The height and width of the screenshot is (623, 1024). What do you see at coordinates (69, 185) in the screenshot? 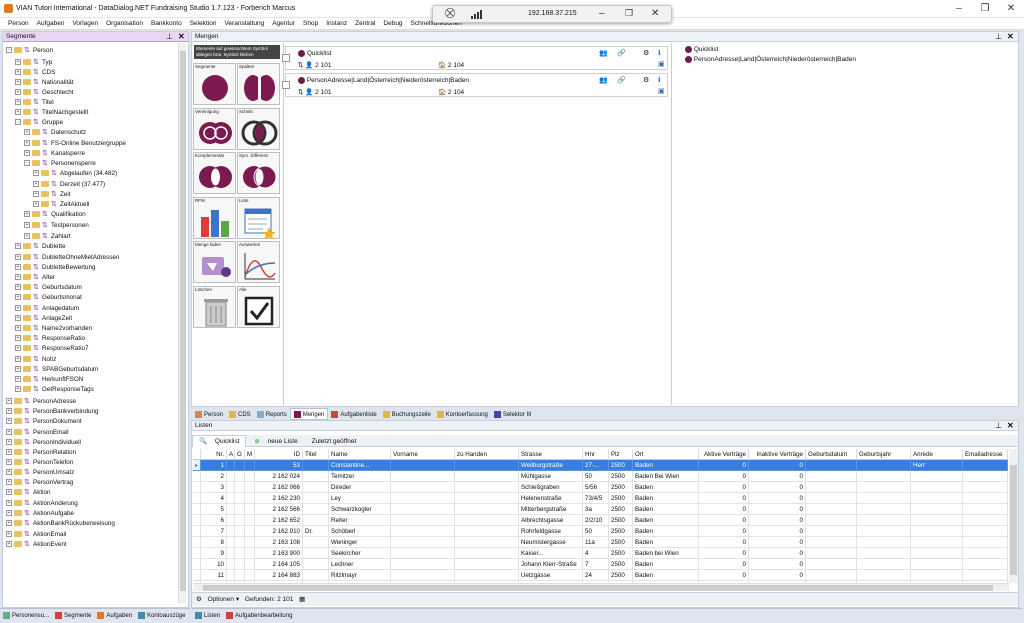
I see `tree-item-derzeit-37-477: + ⇅ Derzeit (37.477)` at bounding box center [69, 185].